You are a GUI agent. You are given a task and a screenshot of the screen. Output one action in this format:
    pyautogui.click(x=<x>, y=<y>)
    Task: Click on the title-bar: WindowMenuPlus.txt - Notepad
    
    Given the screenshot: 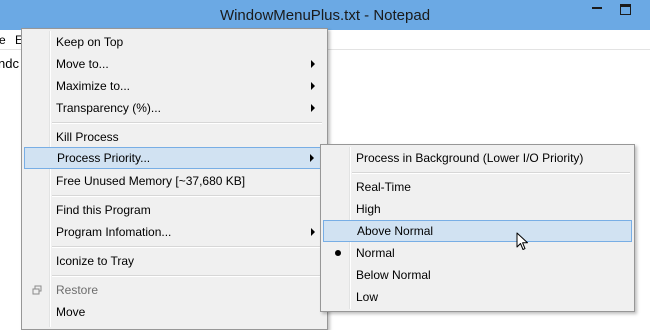 What is the action you would take?
    pyautogui.click(x=325, y=15)
    